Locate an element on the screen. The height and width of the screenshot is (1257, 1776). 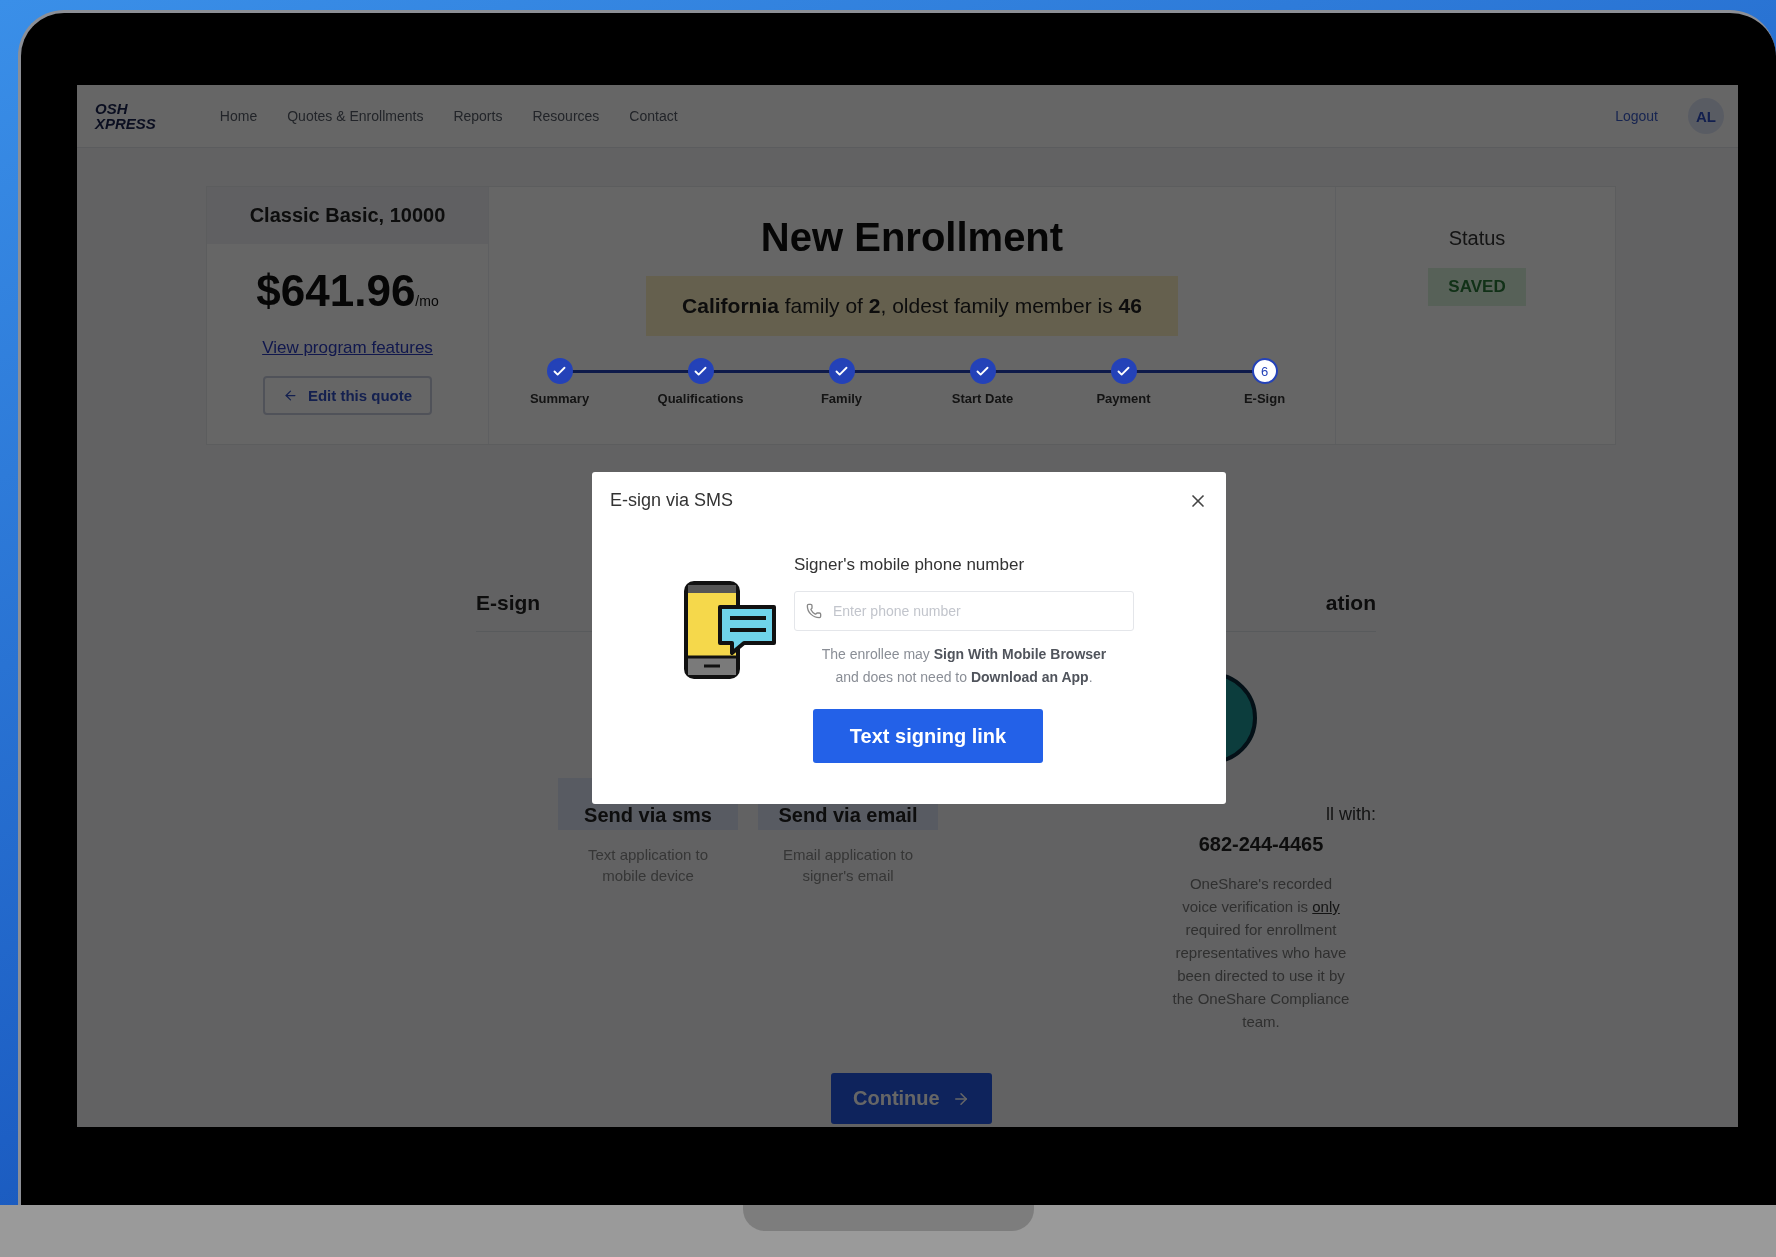
step-label: E-Sign is located at coordinates (1264, 398).